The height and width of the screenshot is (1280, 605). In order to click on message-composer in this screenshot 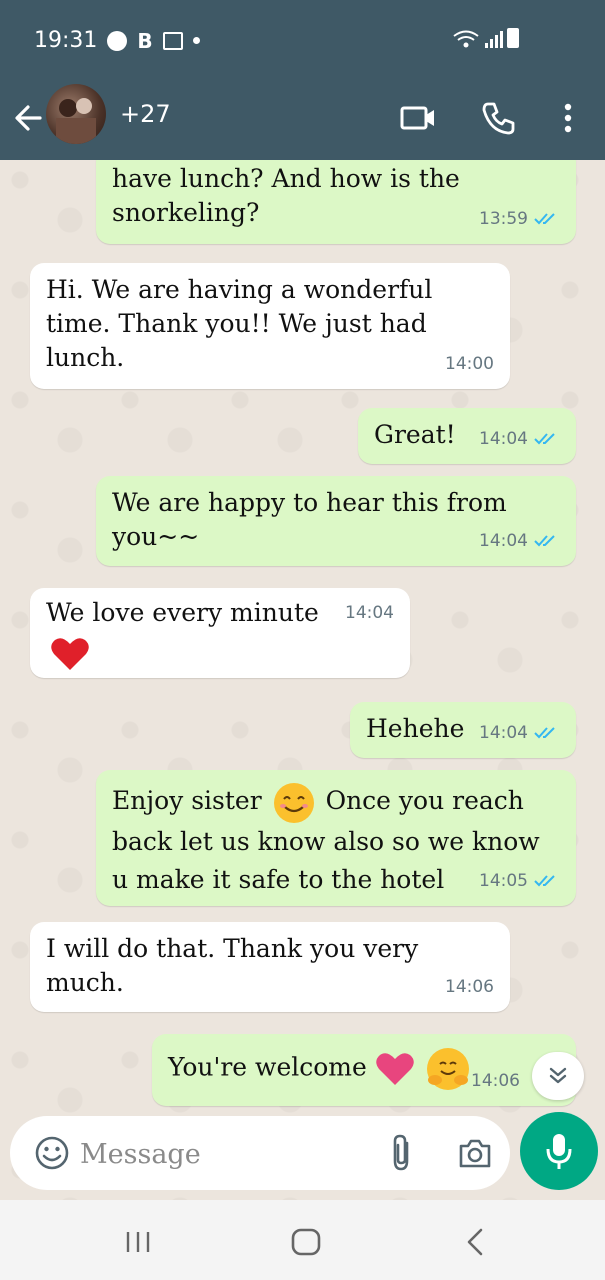, I will do `click(260, 1153)`.